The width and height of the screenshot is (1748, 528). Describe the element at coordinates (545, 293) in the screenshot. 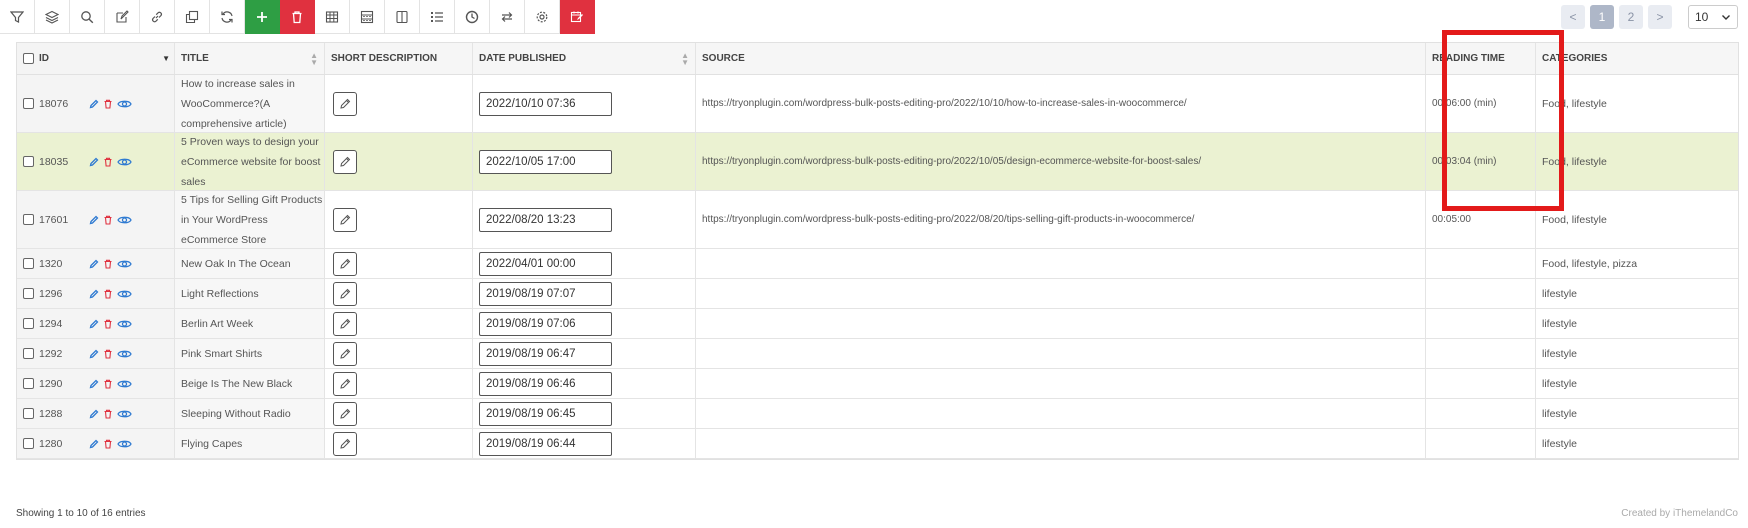

I see `date-published-input: 2019/08/19 07:07` at that location.